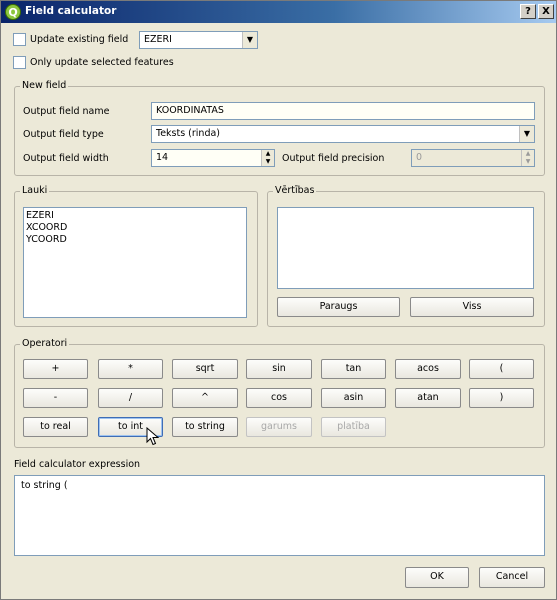 This screenshot has width=557, height=600. I want to click on fields-list: EZERI XCOORD YCOORD, so click(135, 262).